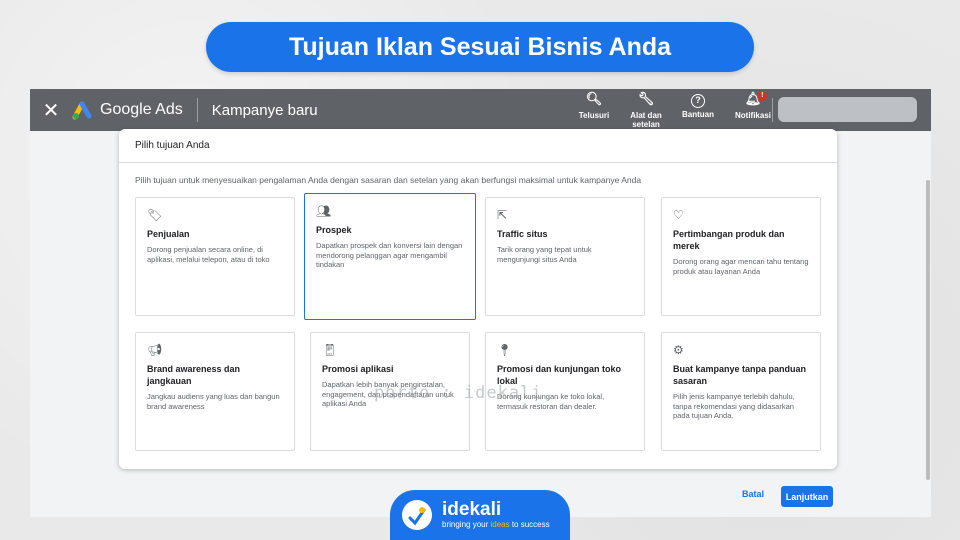  What do you see at coordinates (478, 146) in the screenshot?
I see `dialog-heading: Pilih tujuan Anda` at bounding box center [478, 146].